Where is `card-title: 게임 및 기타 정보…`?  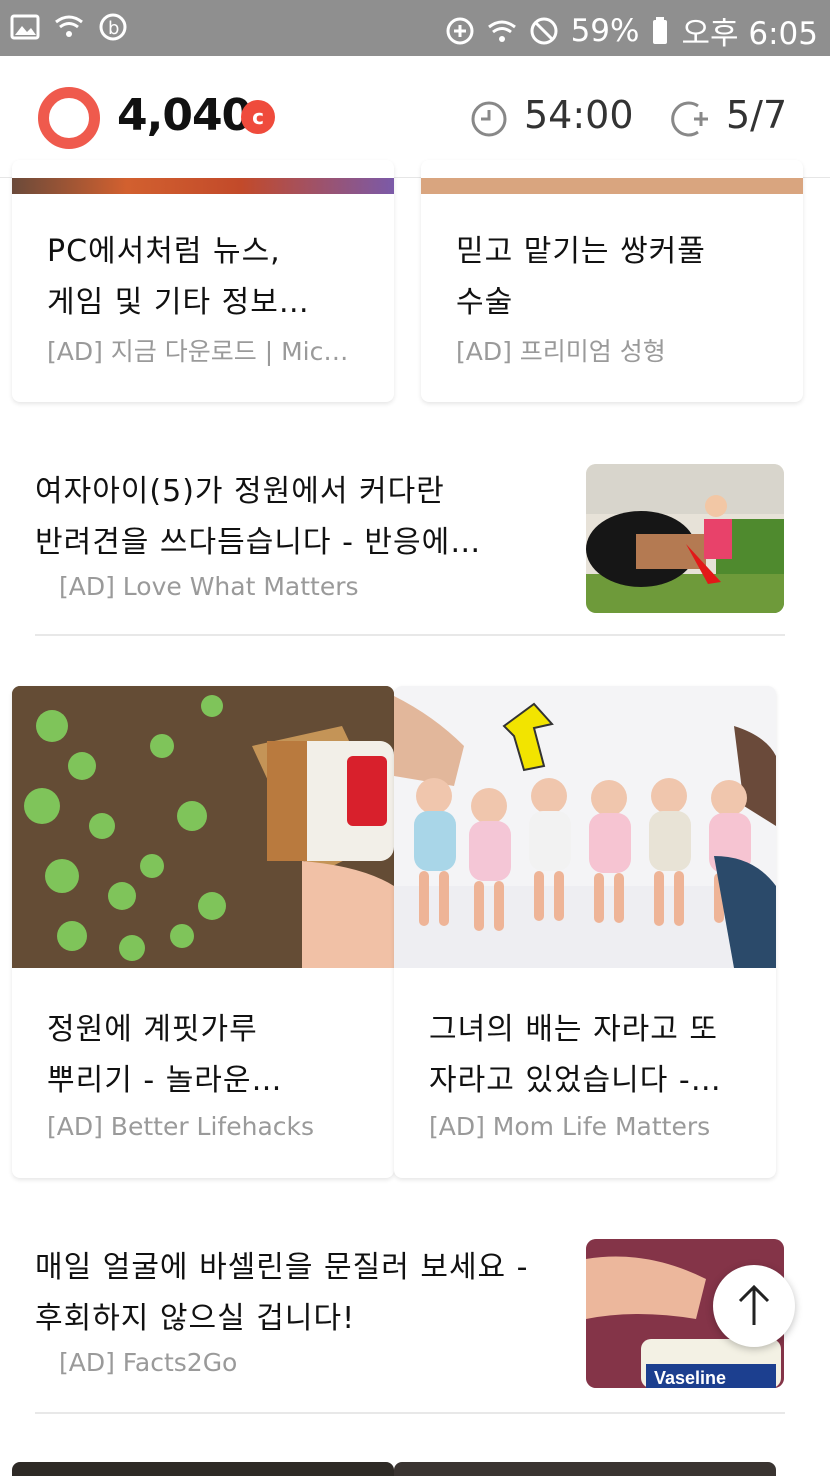 card-title: 게임 및 기타 정보… is located at coordinates (178, 302).